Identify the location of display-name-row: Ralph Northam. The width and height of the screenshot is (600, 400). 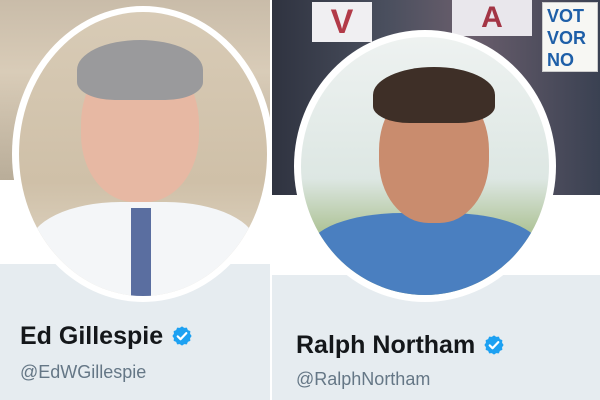
(400, 345).